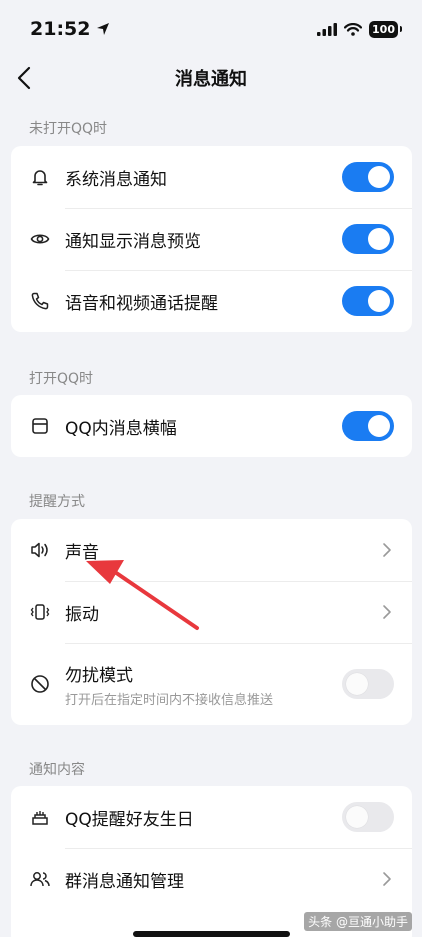 The width and height of the screenshot is (422, 937). I want to click on in-app-banner-toggle, so click(368, 426).